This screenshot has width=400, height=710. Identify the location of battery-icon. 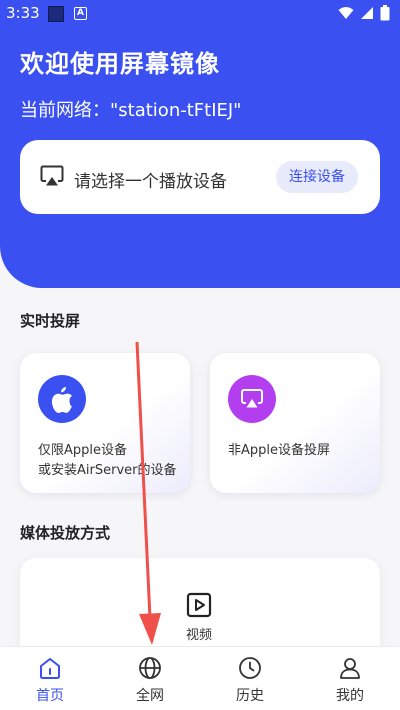
(385, 13).